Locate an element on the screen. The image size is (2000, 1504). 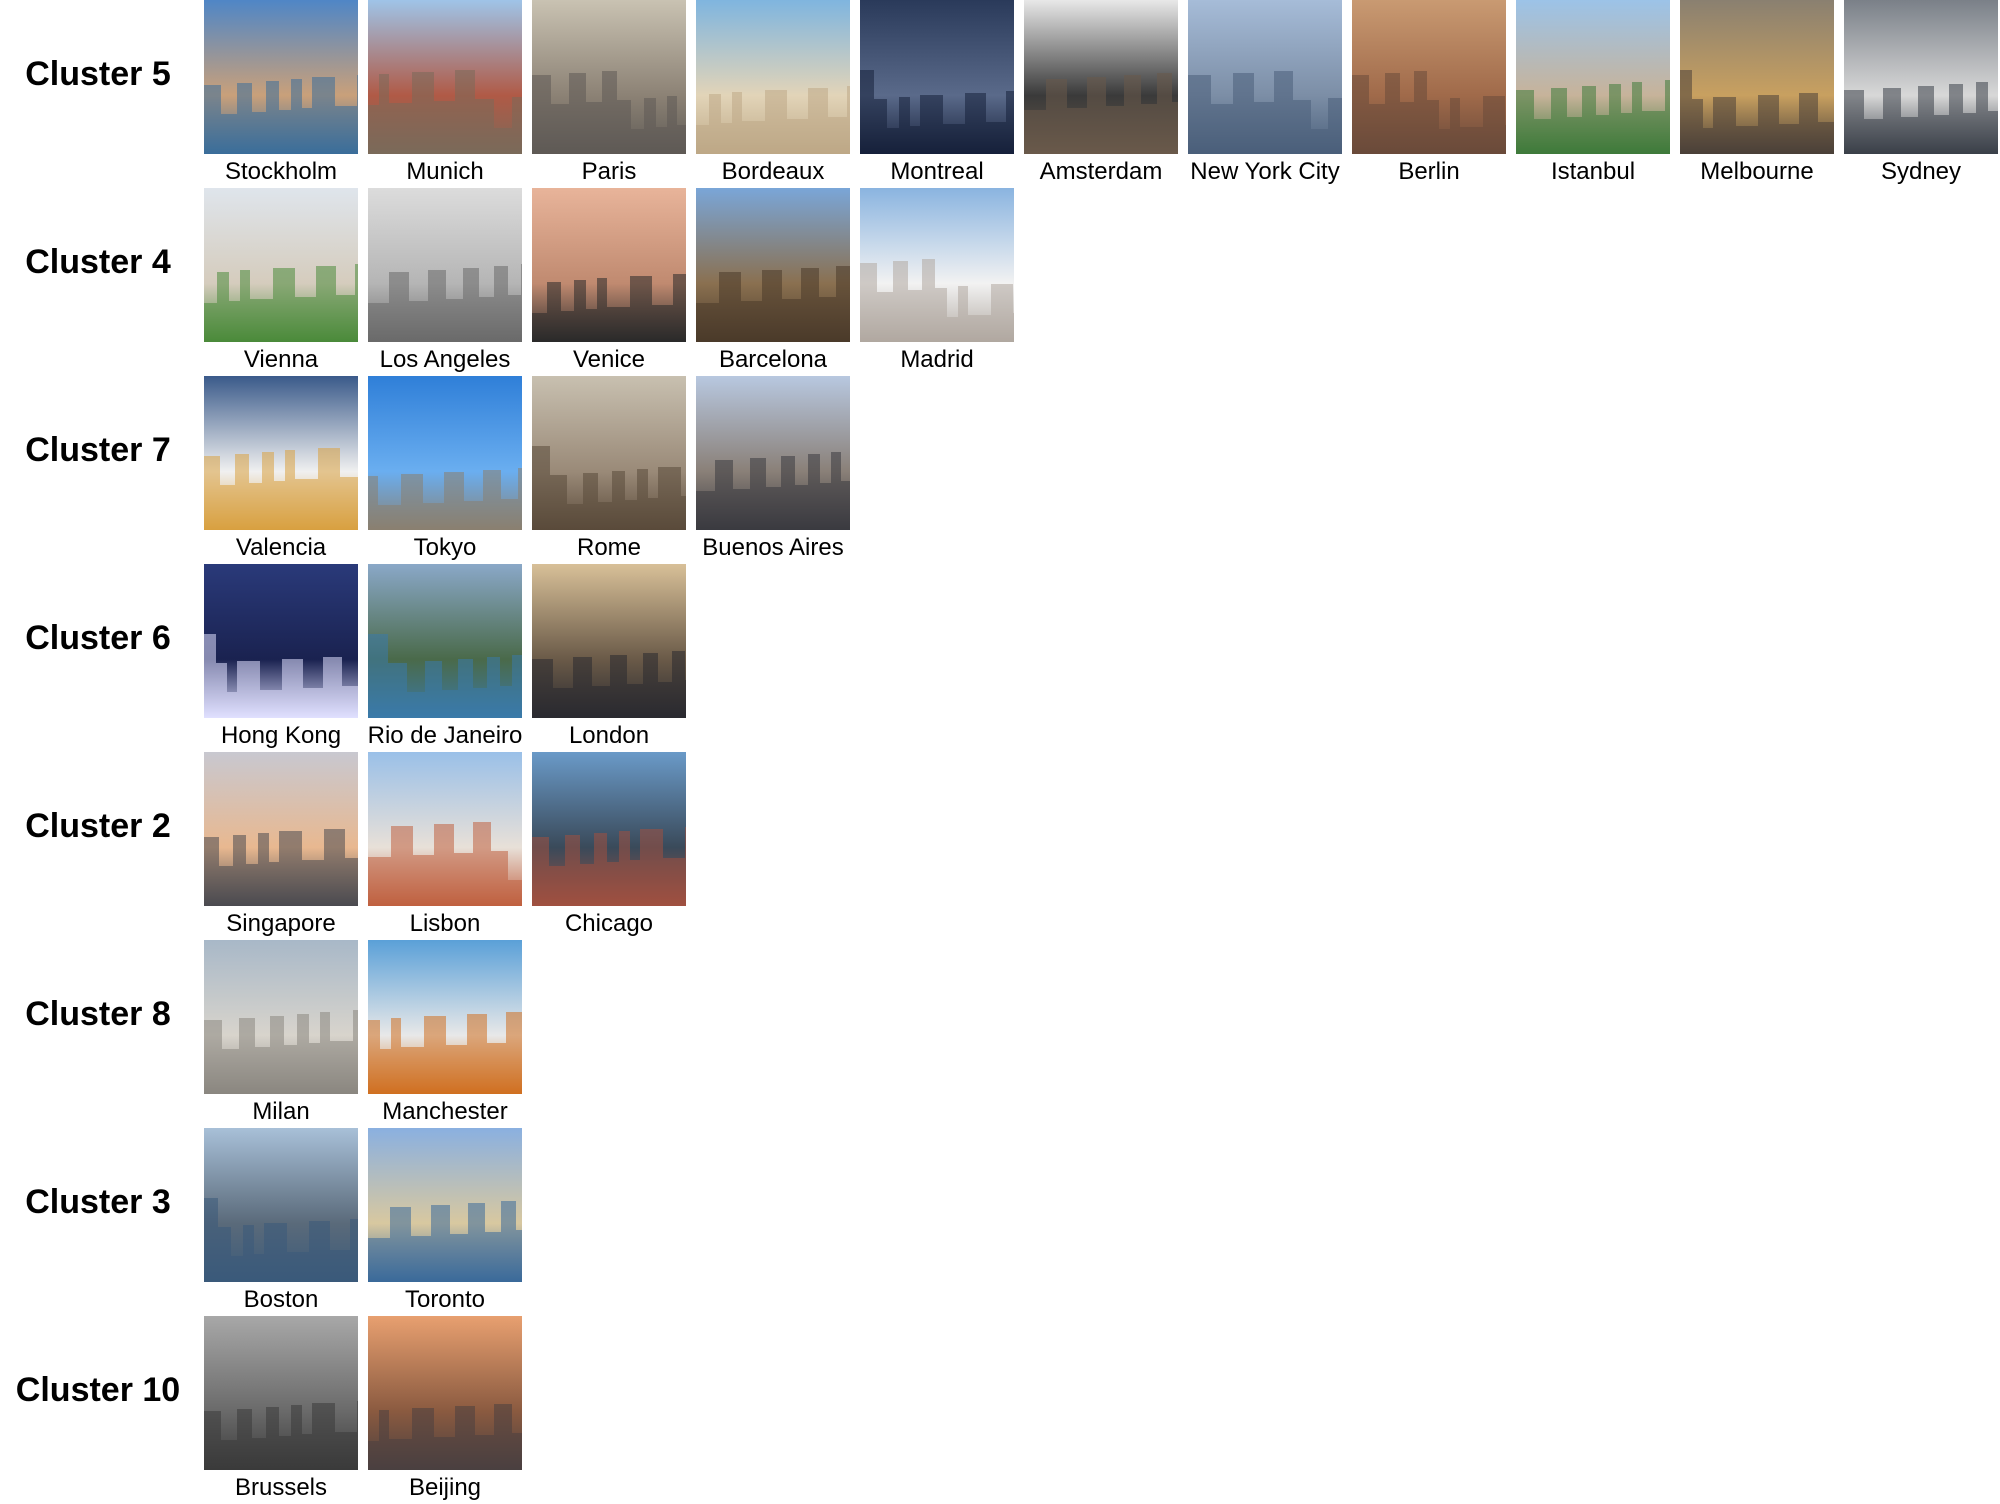
city-name-label: Singapore is located at coordinates (281, 923).